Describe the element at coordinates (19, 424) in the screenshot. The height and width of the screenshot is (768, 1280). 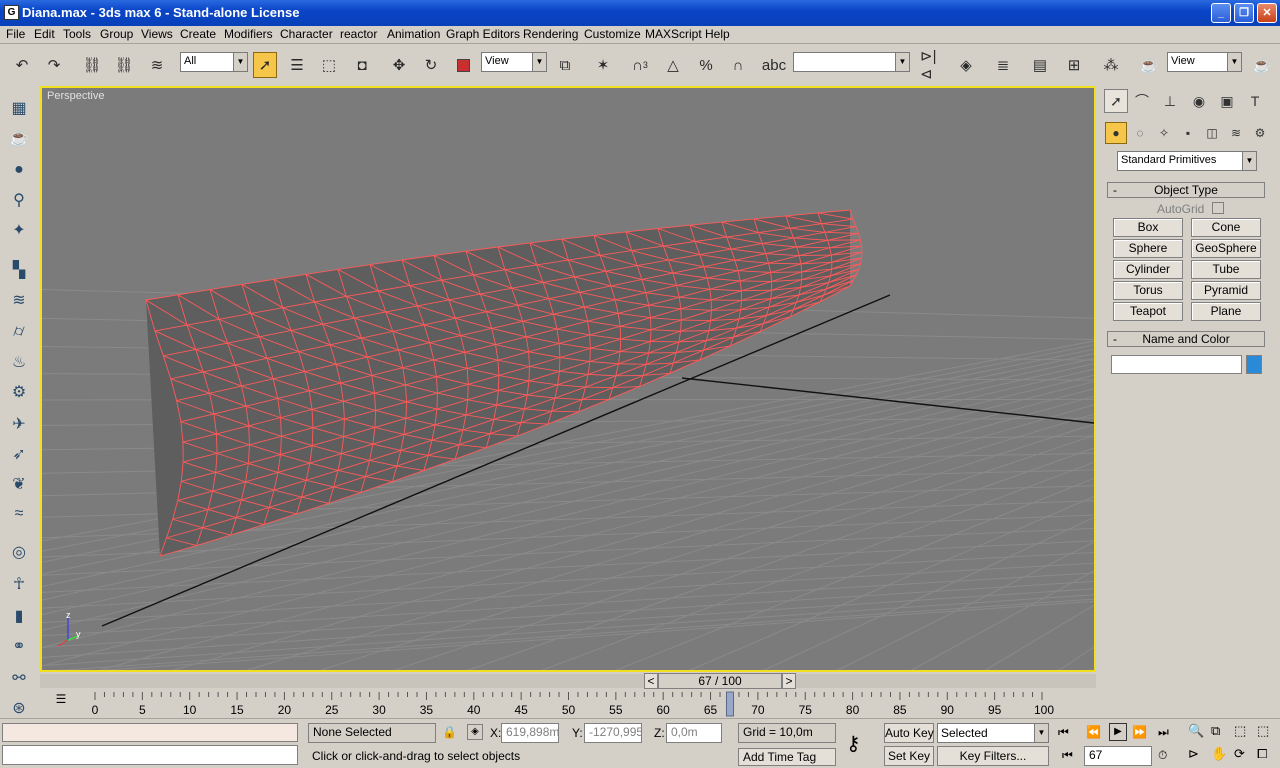
I see `camera-icon: ✈` at that location.